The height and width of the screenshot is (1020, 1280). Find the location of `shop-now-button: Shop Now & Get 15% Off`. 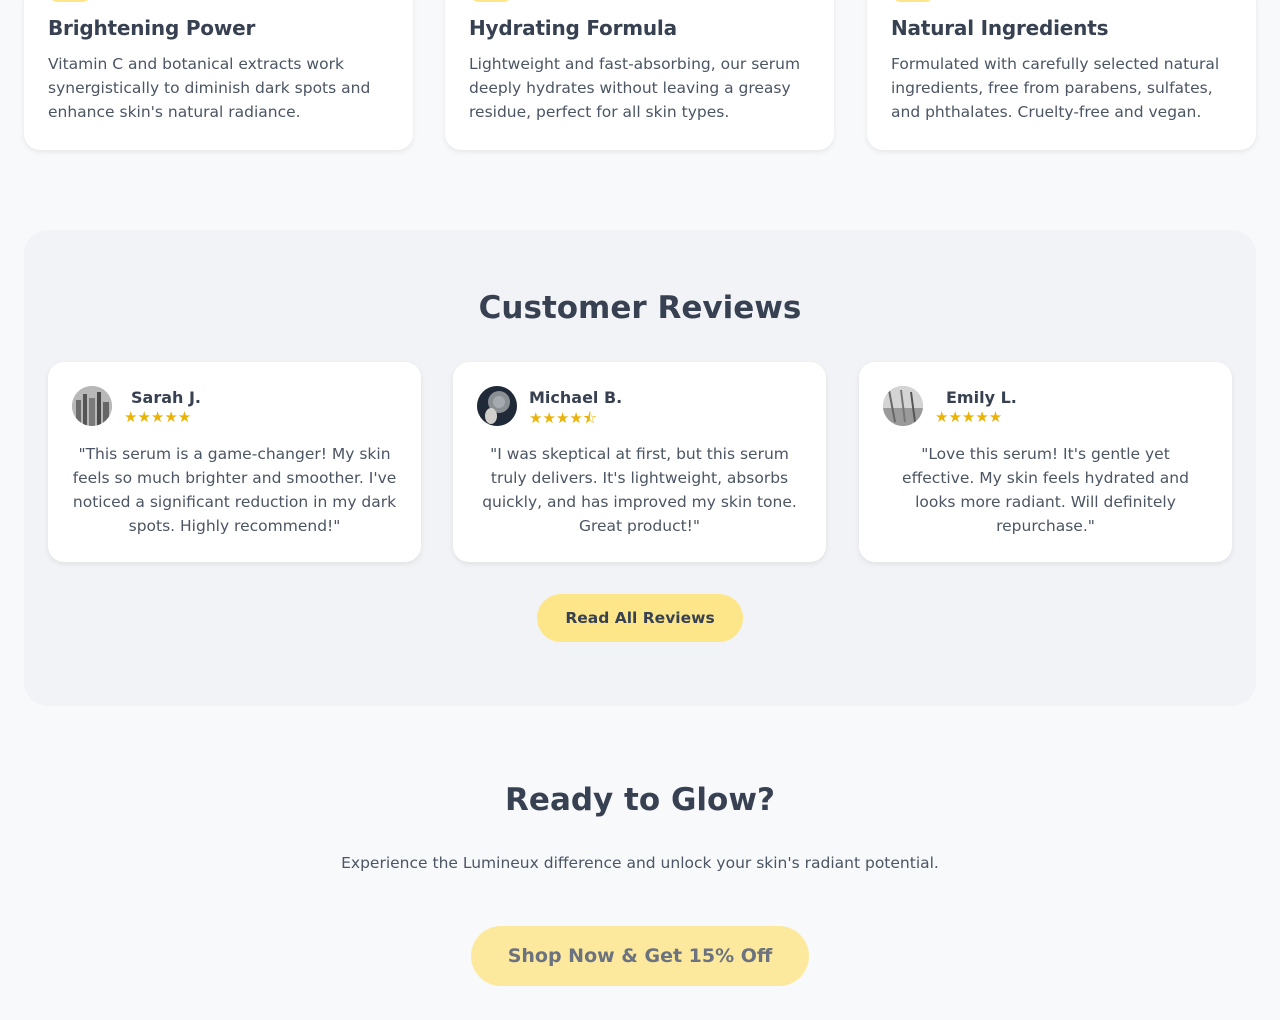

shop-now-button: Shop Now & Get 15% Off is located at coordinates (640, 956).